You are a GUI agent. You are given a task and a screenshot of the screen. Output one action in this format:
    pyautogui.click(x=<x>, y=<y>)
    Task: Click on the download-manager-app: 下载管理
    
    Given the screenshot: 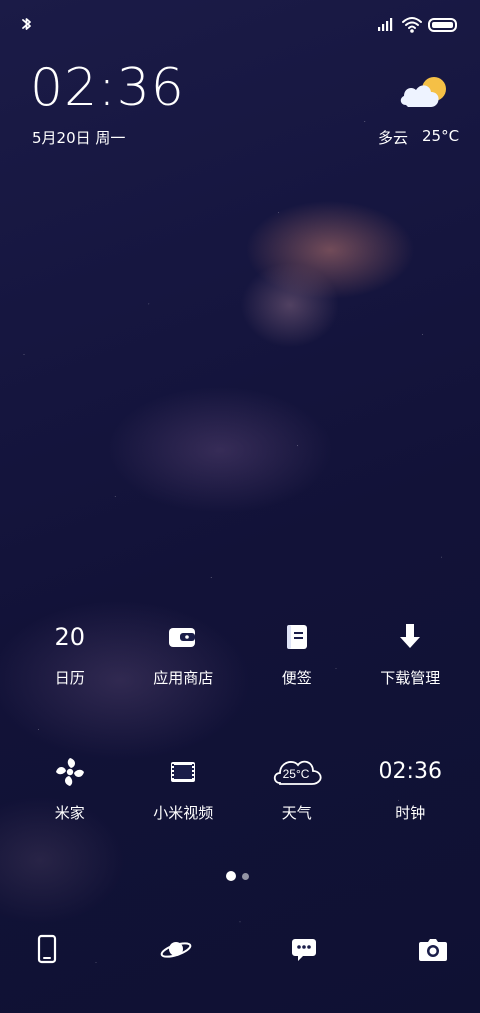 What is the action you would take?
    pyautogui.click(x=411, y=659)
    